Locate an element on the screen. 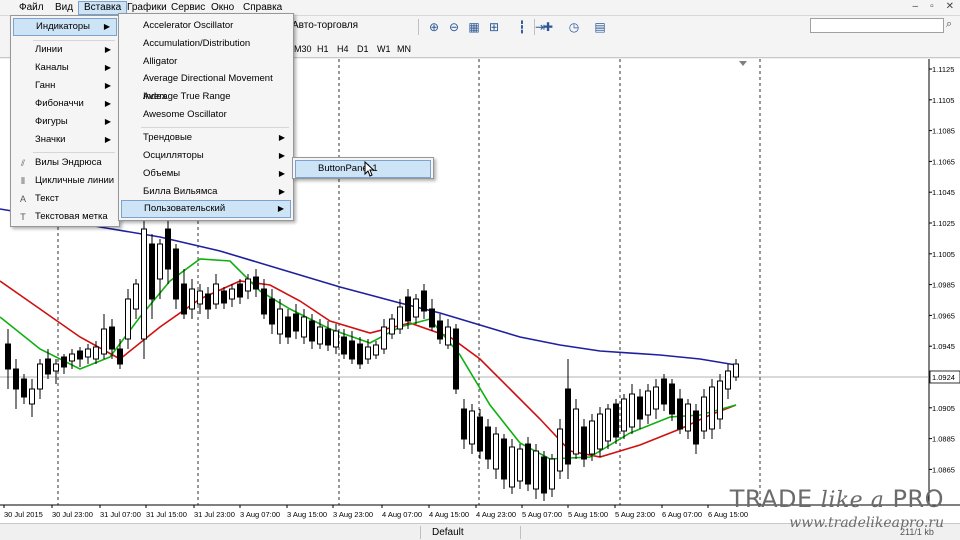  status-profile: Default is located at coordinates (448, 532).